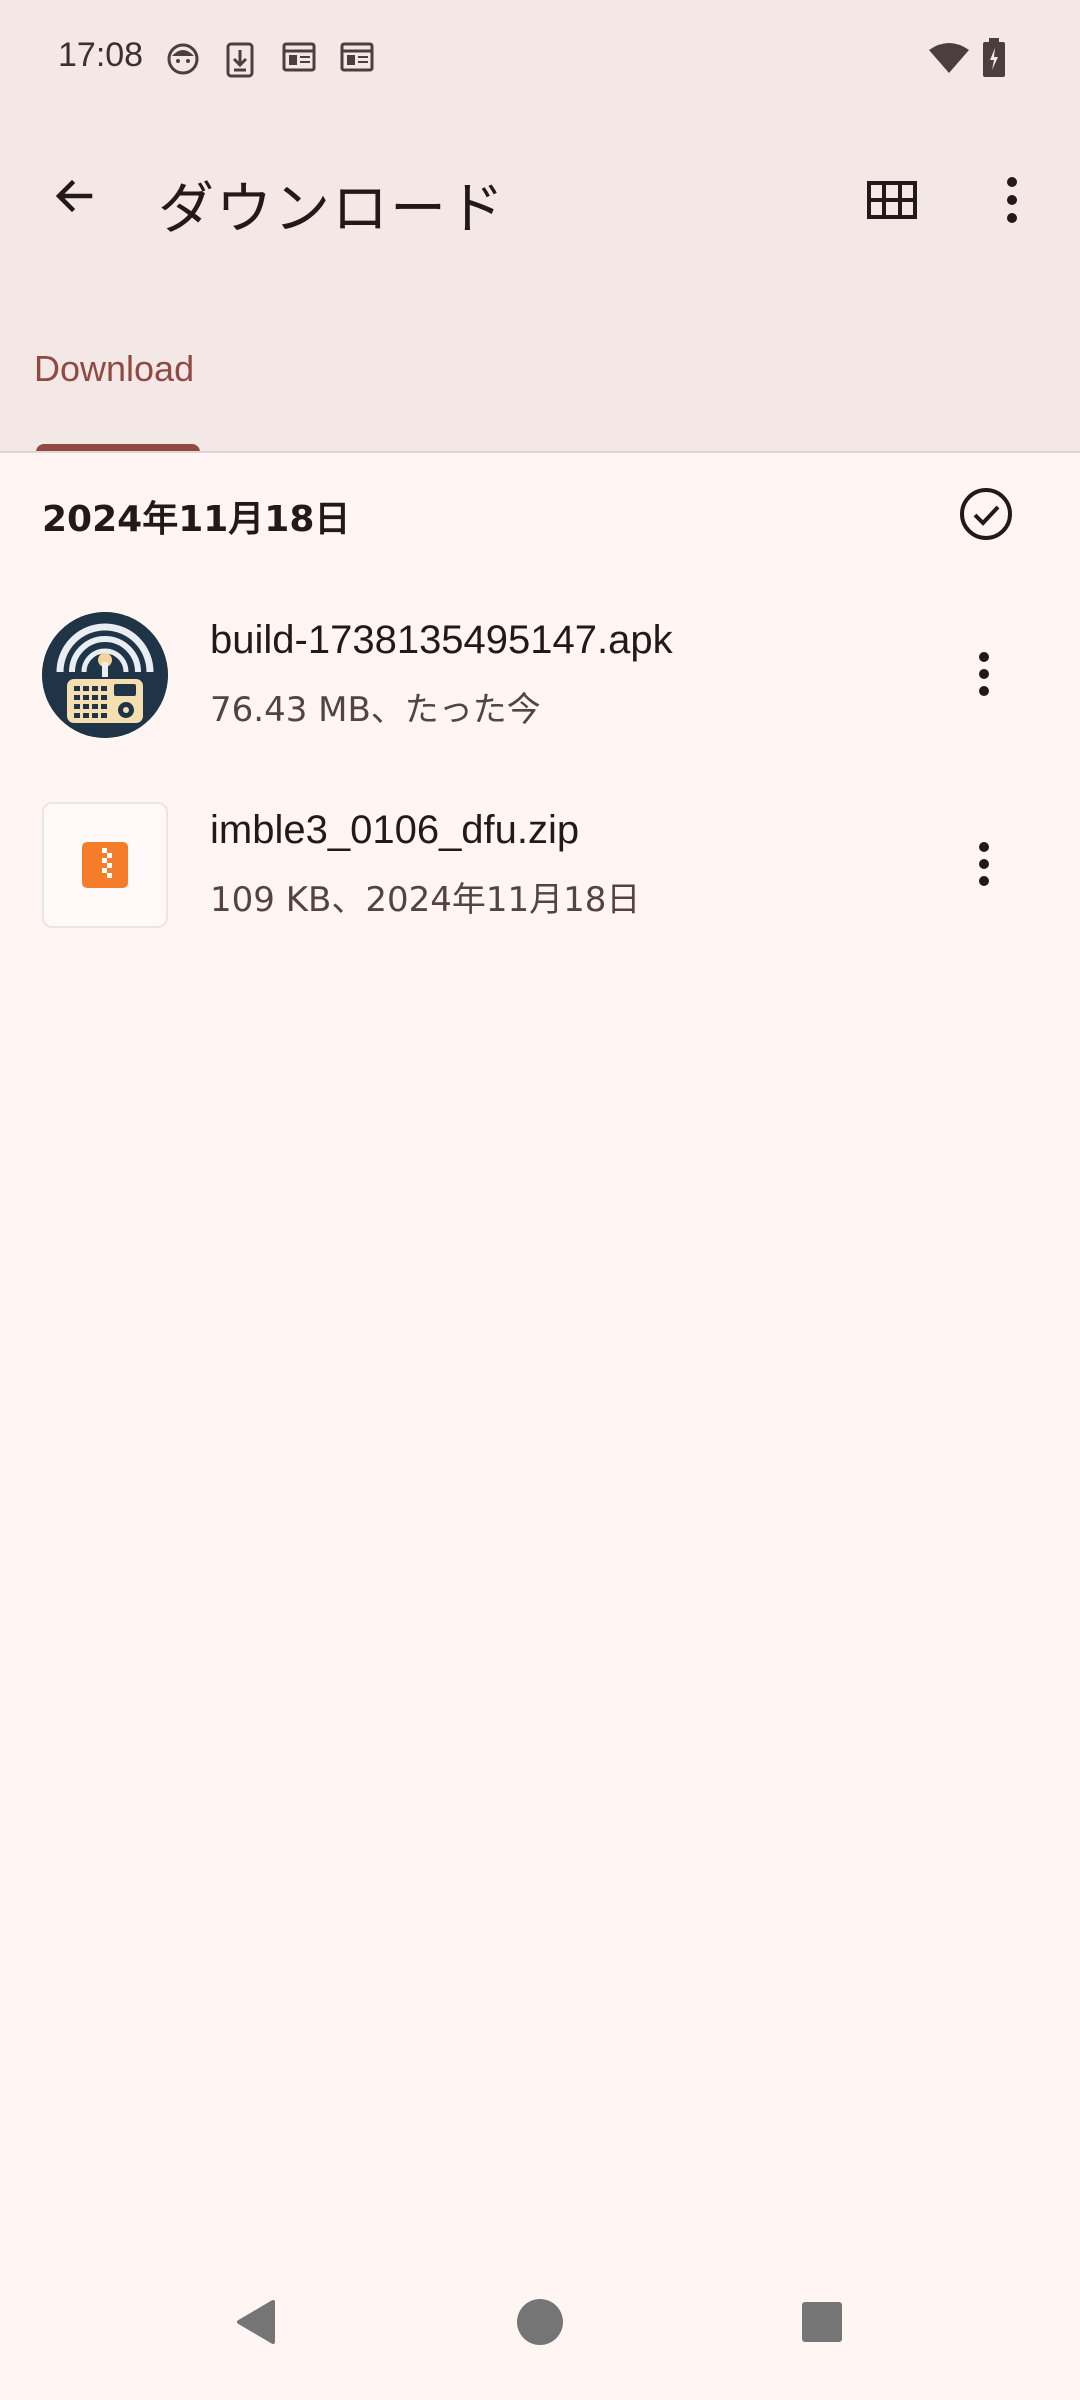 This screenshot has height=2400, width=1080. Describe the element at coordinates (540, 865) in the screenshot. I see `file-row: imble3_0106_dfu.zip 109 KB、2024年11月18日` at that location.